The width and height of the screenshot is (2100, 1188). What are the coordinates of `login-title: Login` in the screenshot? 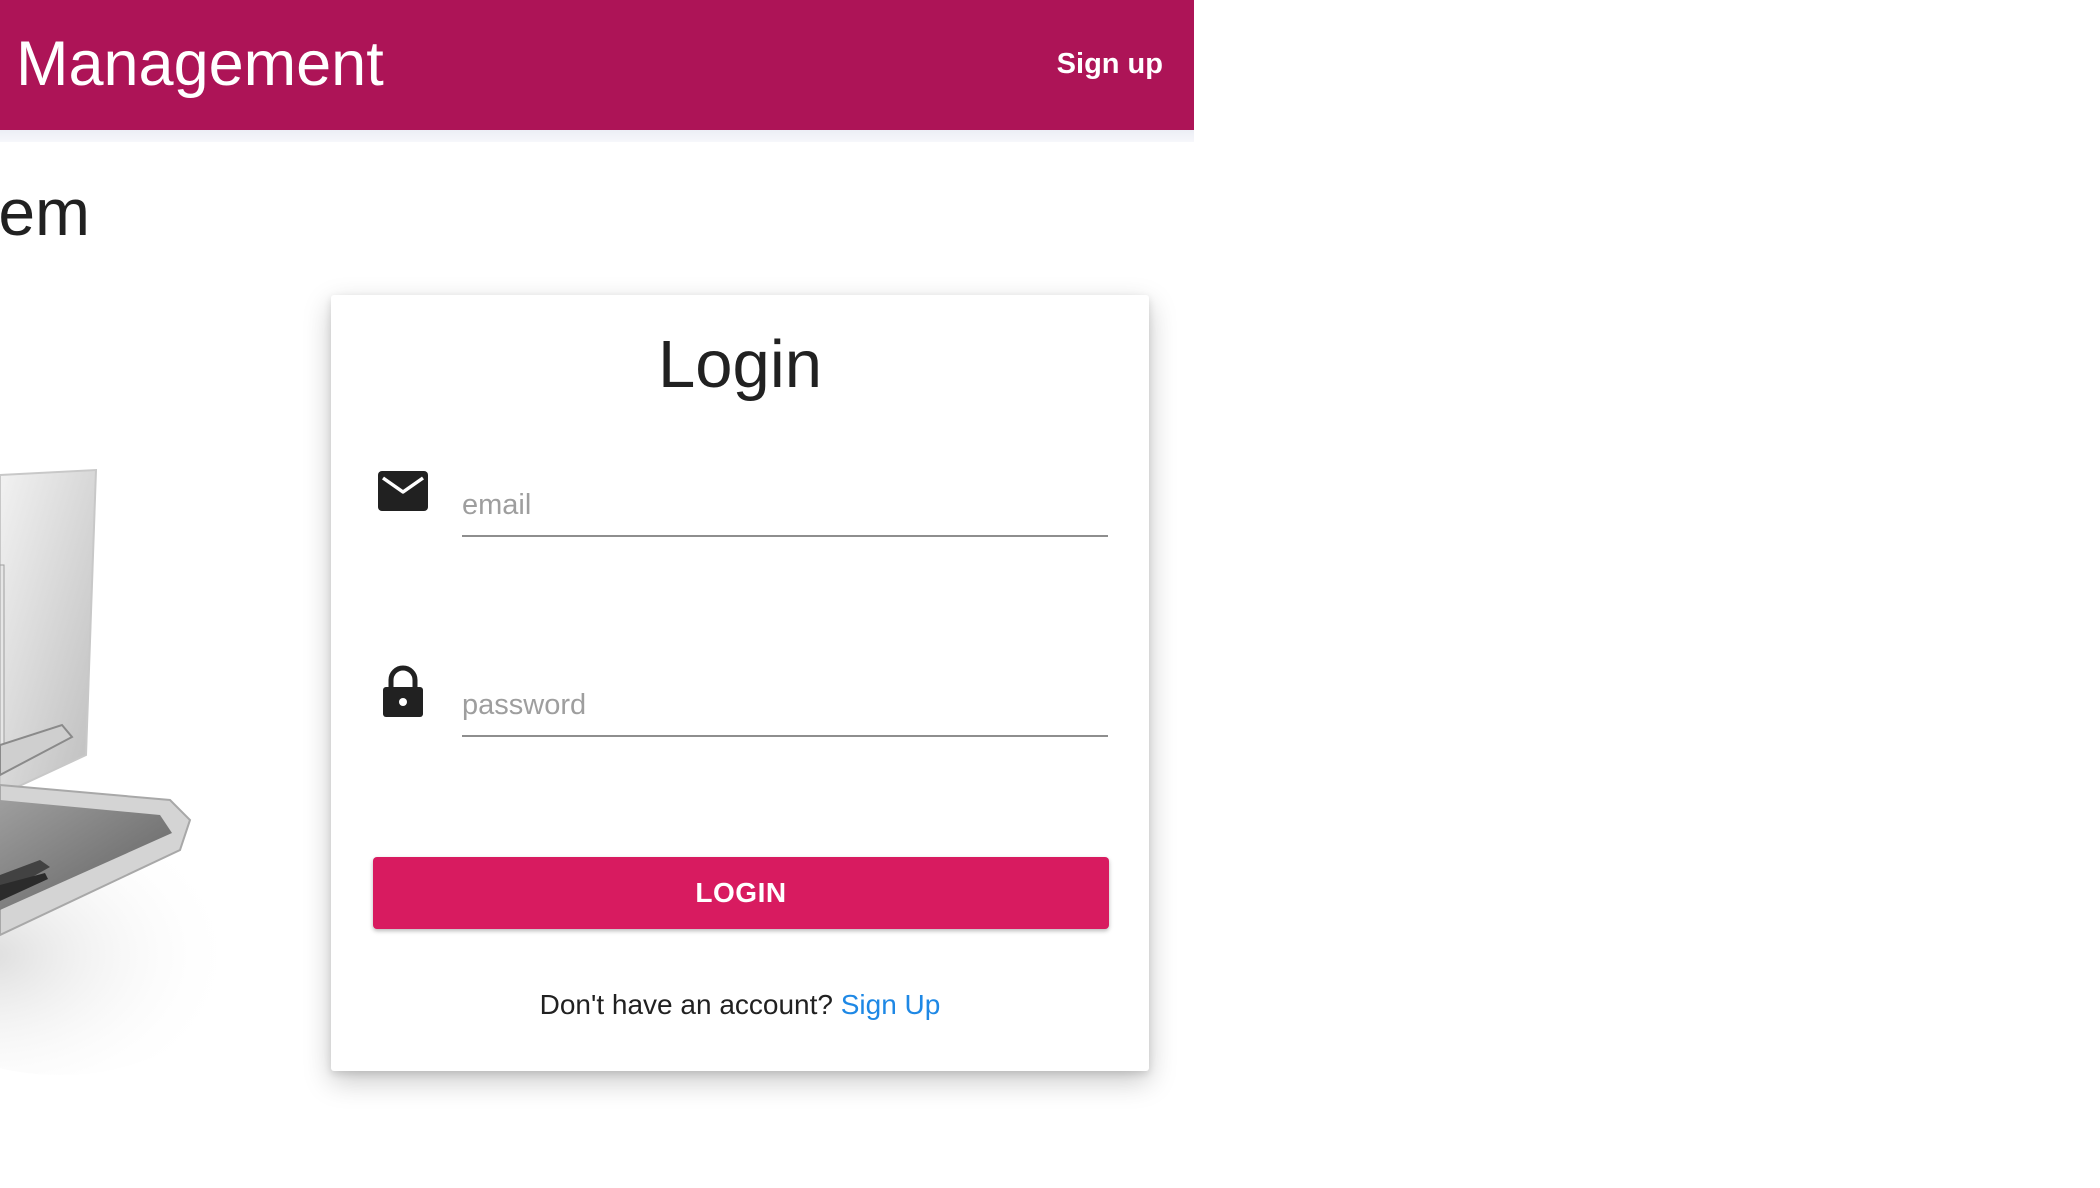 It's located at (740, 364).